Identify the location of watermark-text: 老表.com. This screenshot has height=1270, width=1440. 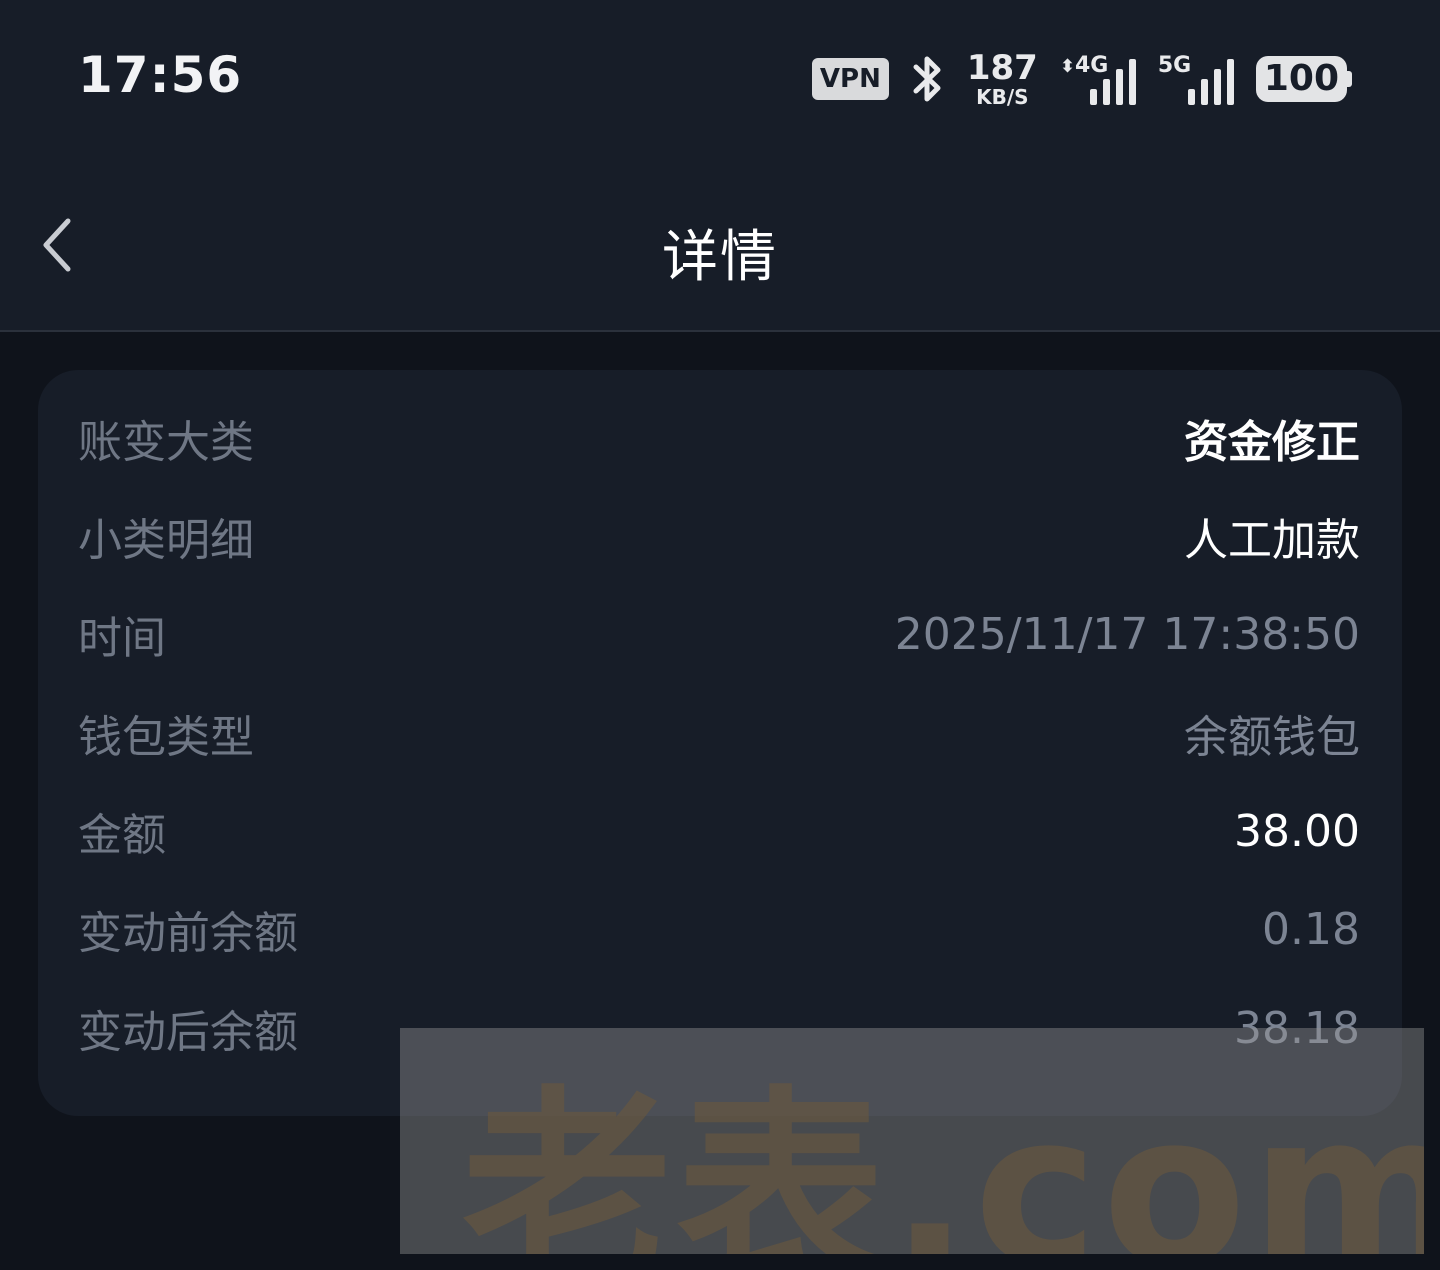
(943, 1161).